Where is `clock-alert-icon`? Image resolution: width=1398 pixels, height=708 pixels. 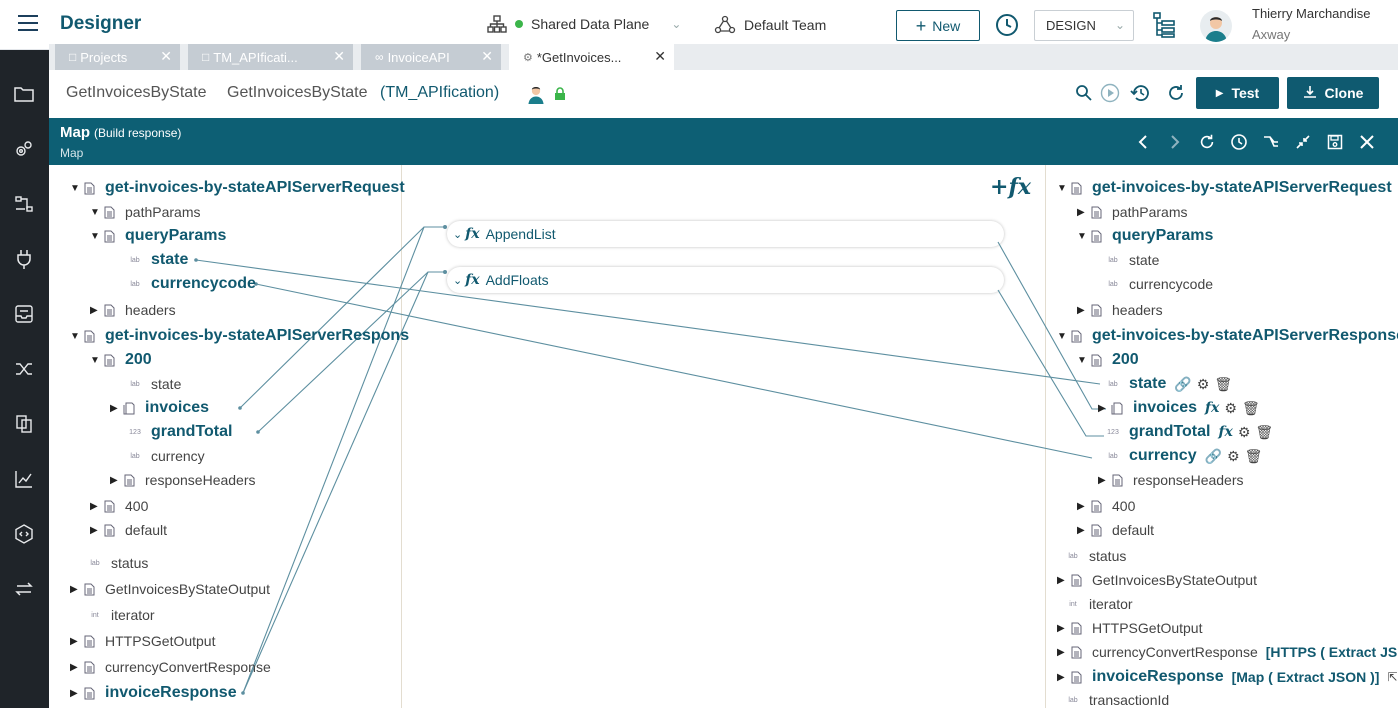
clock-alert-icon is located at coordinates (1239, 142).